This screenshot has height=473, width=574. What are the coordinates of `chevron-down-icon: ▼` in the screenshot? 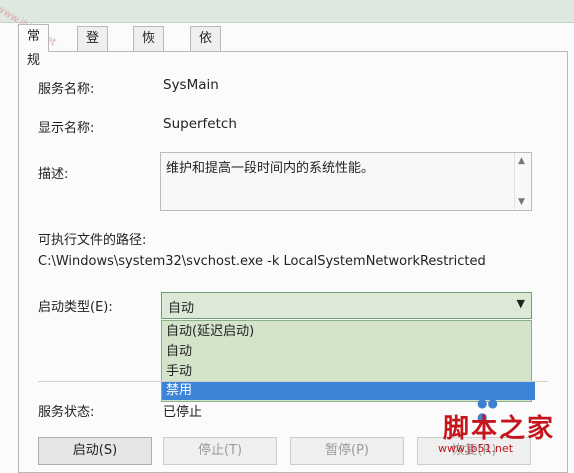 It's located at (521, 303).